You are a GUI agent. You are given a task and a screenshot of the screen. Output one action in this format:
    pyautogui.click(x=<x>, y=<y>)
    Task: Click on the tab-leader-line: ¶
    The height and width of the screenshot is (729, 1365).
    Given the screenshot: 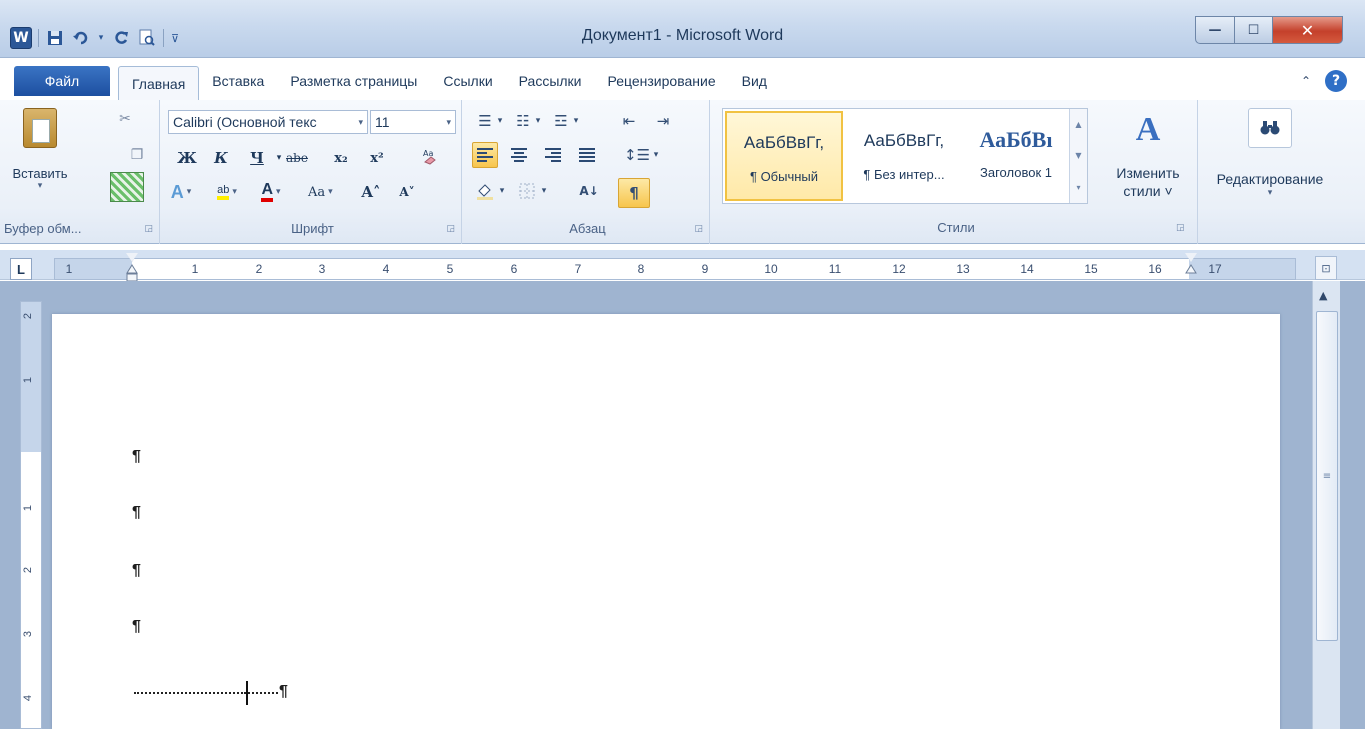 What is the action you would take?
    pyautogui.click(x=211, y=693)
    